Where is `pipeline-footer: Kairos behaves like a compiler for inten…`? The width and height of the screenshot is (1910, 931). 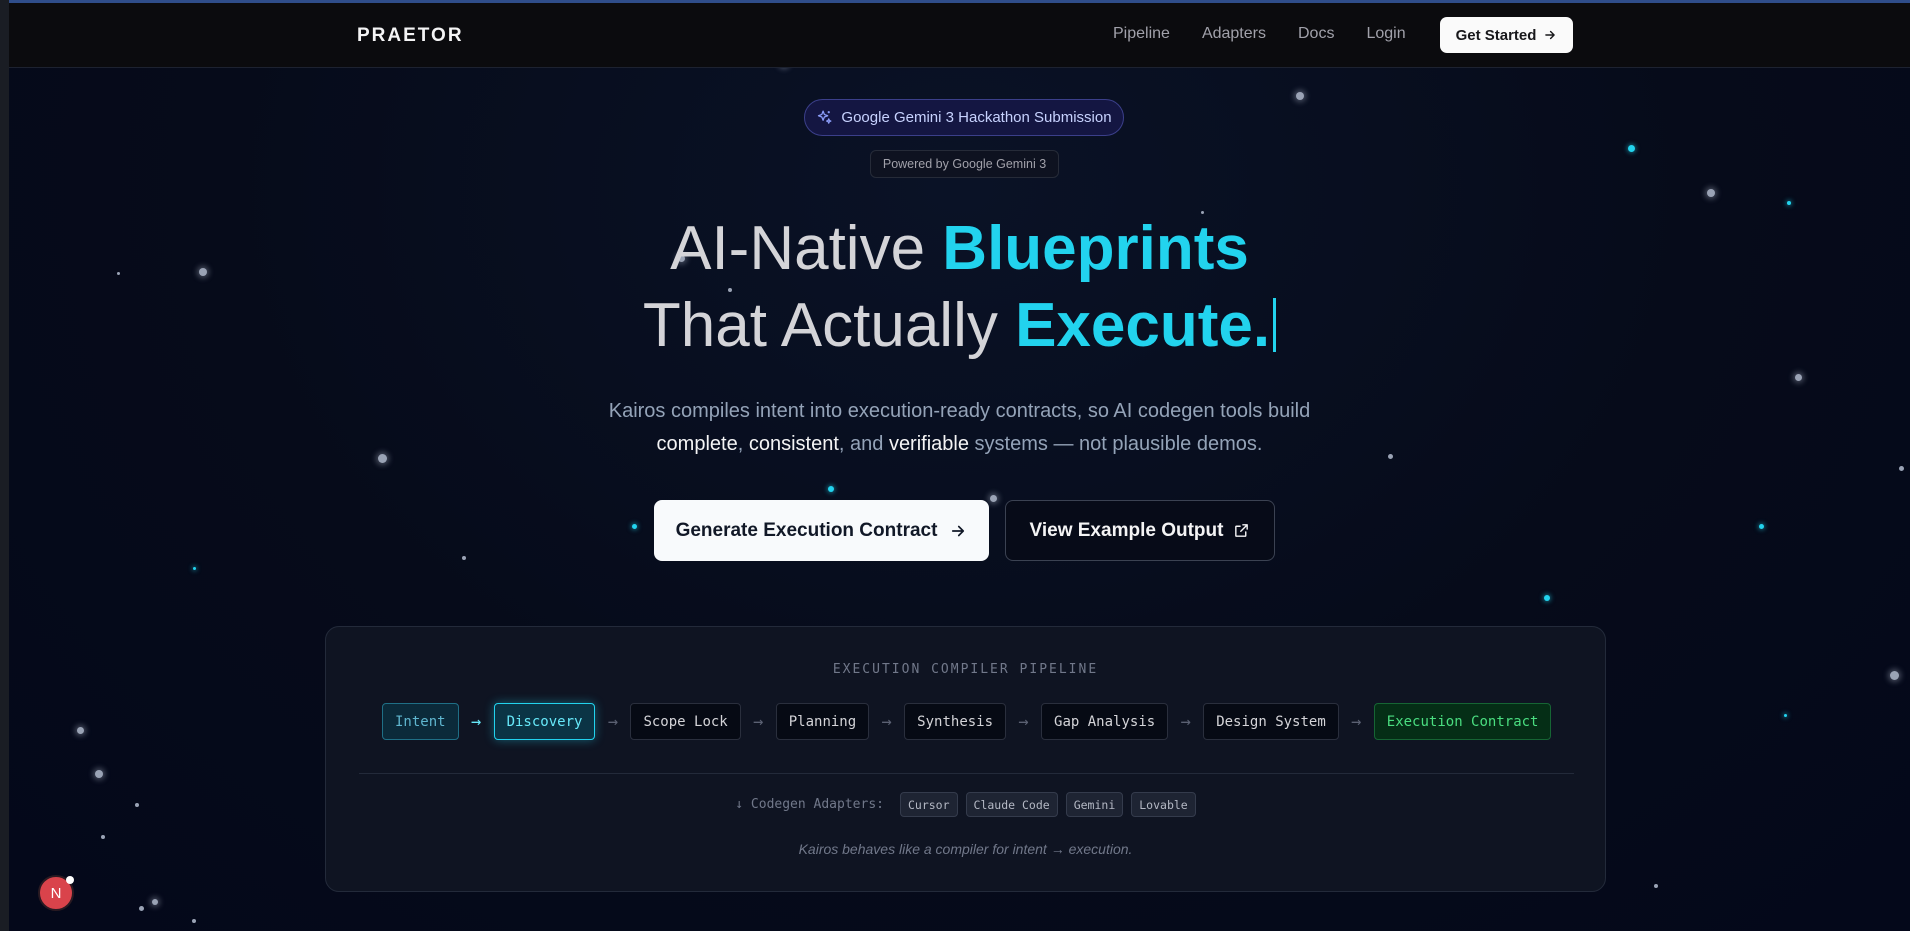 pipeline-footer: Kairos behaves like a compiler for inten… is located at coordinates (965, 849).